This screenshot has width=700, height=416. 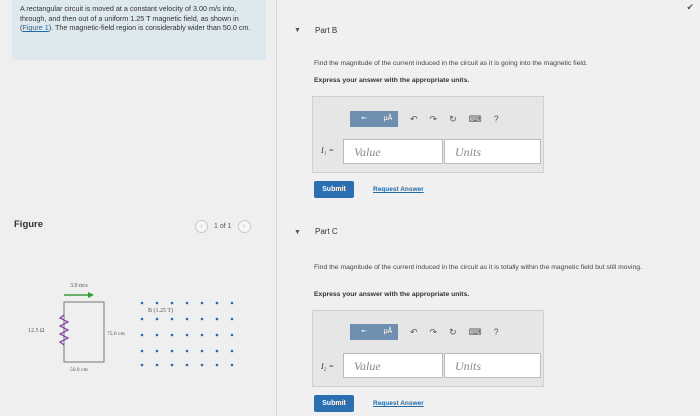 I want to click on part-b-units-input: Units, so click(x=492, y=151).